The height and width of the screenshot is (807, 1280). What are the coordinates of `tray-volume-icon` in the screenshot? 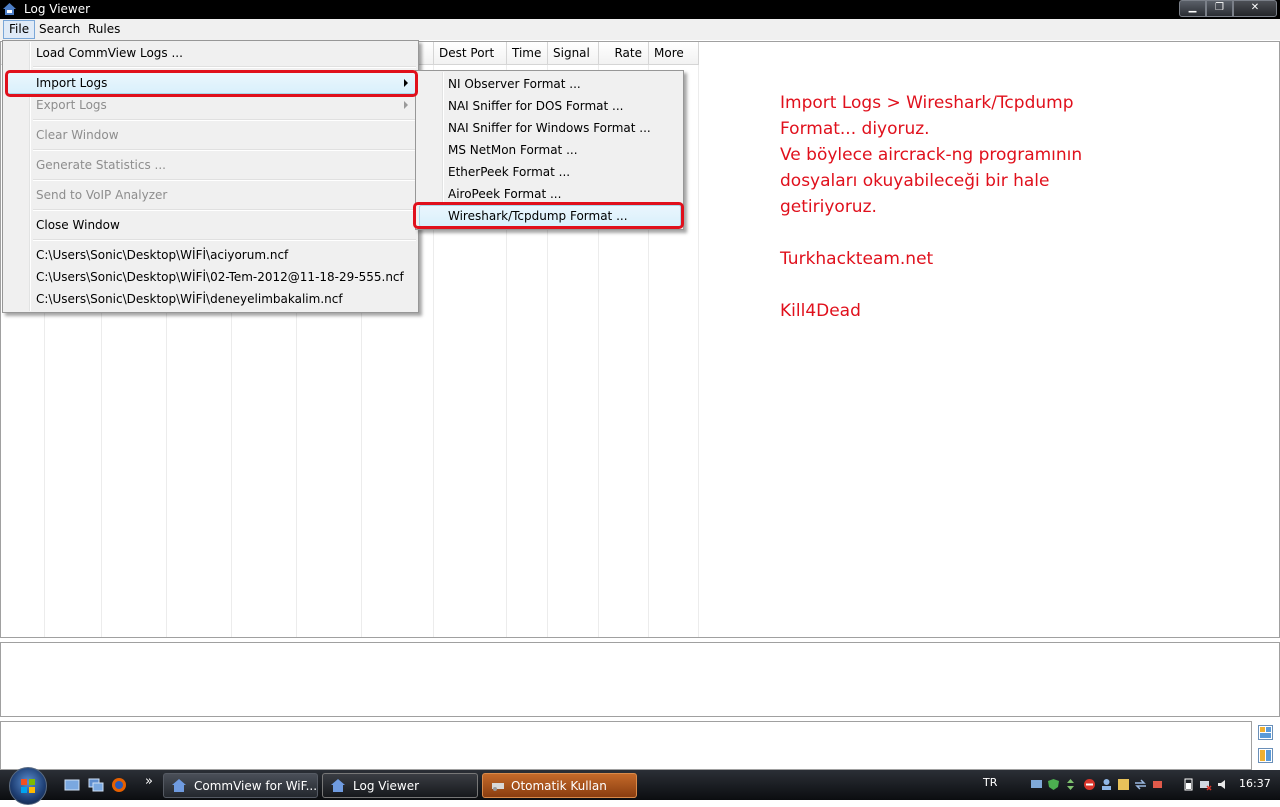 It's located at (1222, 784).